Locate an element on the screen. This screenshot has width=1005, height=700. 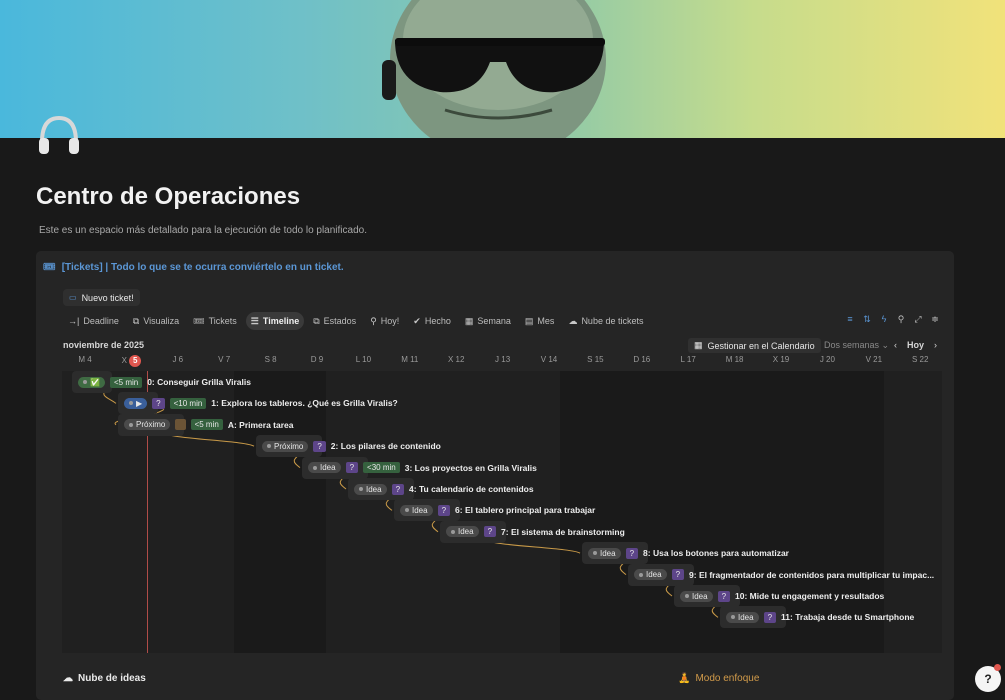
ticket-title: A: Primera tarea is located at coordinates (261, 425).